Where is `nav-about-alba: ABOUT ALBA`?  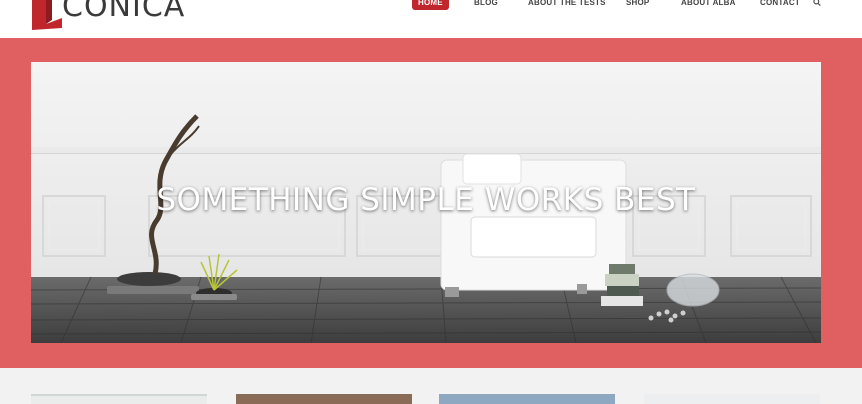
nav-about-alba: ABOUT ALBA is located at coordinates (708, 5).